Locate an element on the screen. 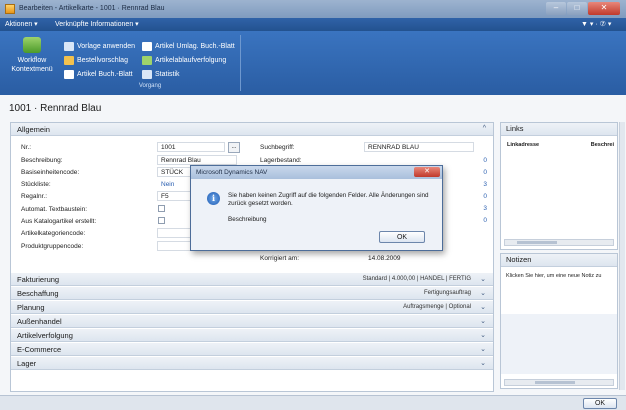 The image size is (626, 410). ok-button: OK is located at coordinates (600, 403).